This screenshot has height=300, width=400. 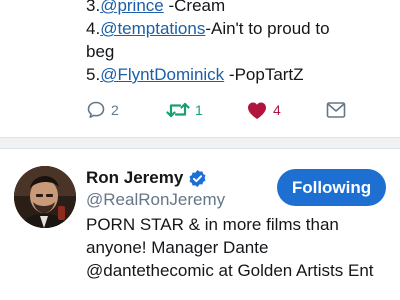 What do you see at coordinates (152, 28) in the screenshot?
I see `mention-link: @temptations` at bounding box center [152, 28].